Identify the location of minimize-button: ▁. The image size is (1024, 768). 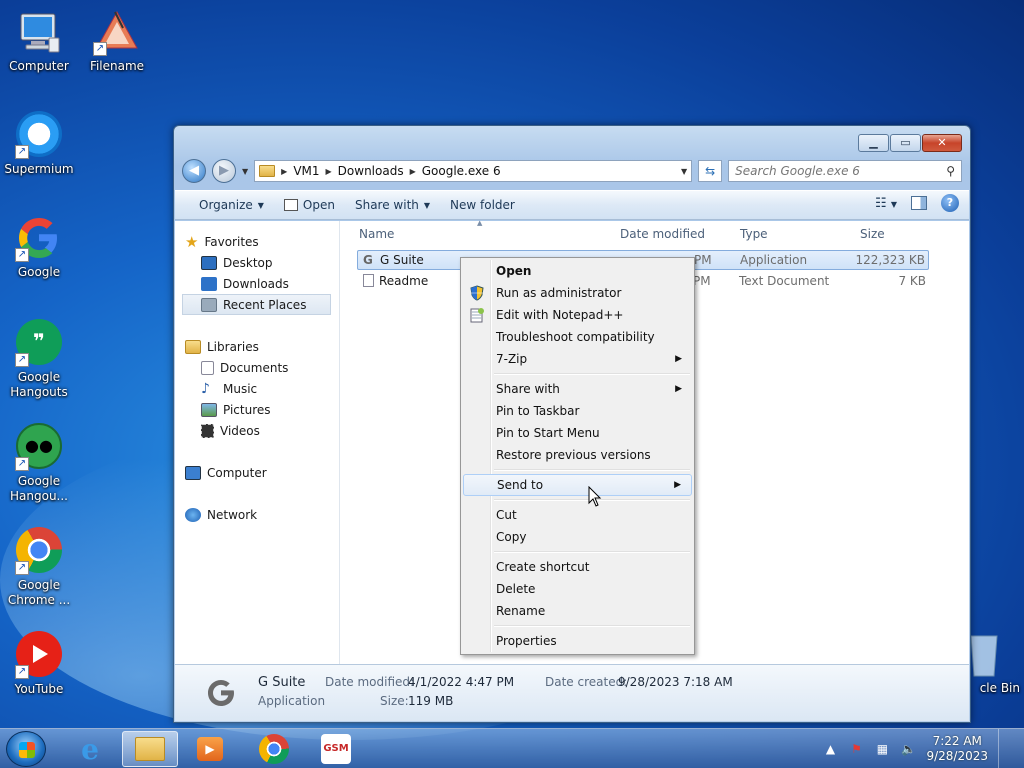
(873, 143).